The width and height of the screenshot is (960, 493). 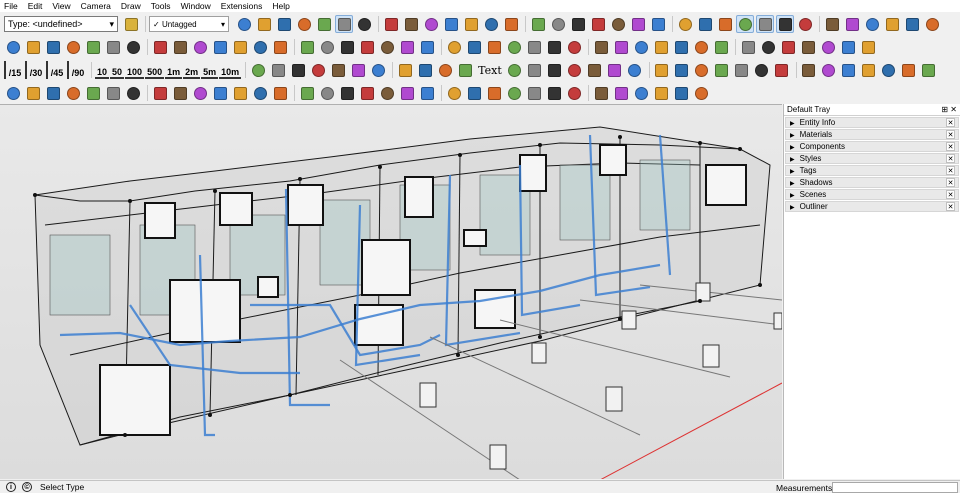 What do you see at coordinates (407, 93) in the screenshot?
I see `user-icon` at bounding box center [407, 93].